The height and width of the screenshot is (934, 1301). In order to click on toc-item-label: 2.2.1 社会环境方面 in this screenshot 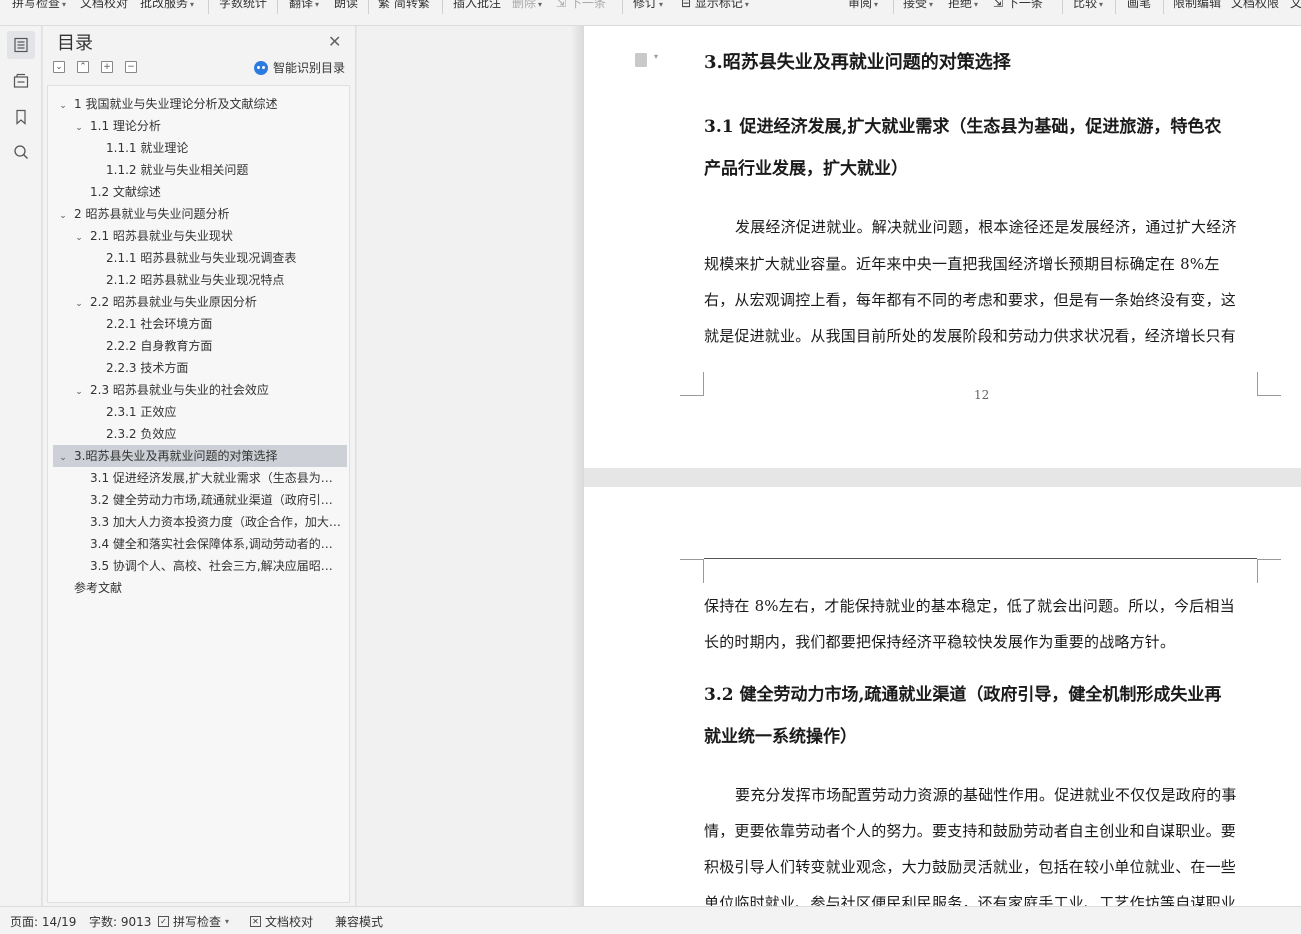, I will do `click(159, 324)`.